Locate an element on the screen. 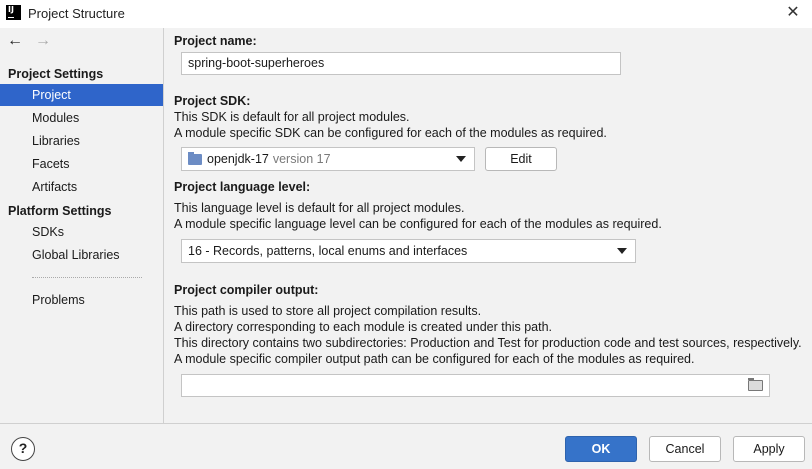 Image resolution: width=812 pixels, height=469 pixels. project-sdk-select: openjdk-17 version 17 is located at coordinates (328, 159).